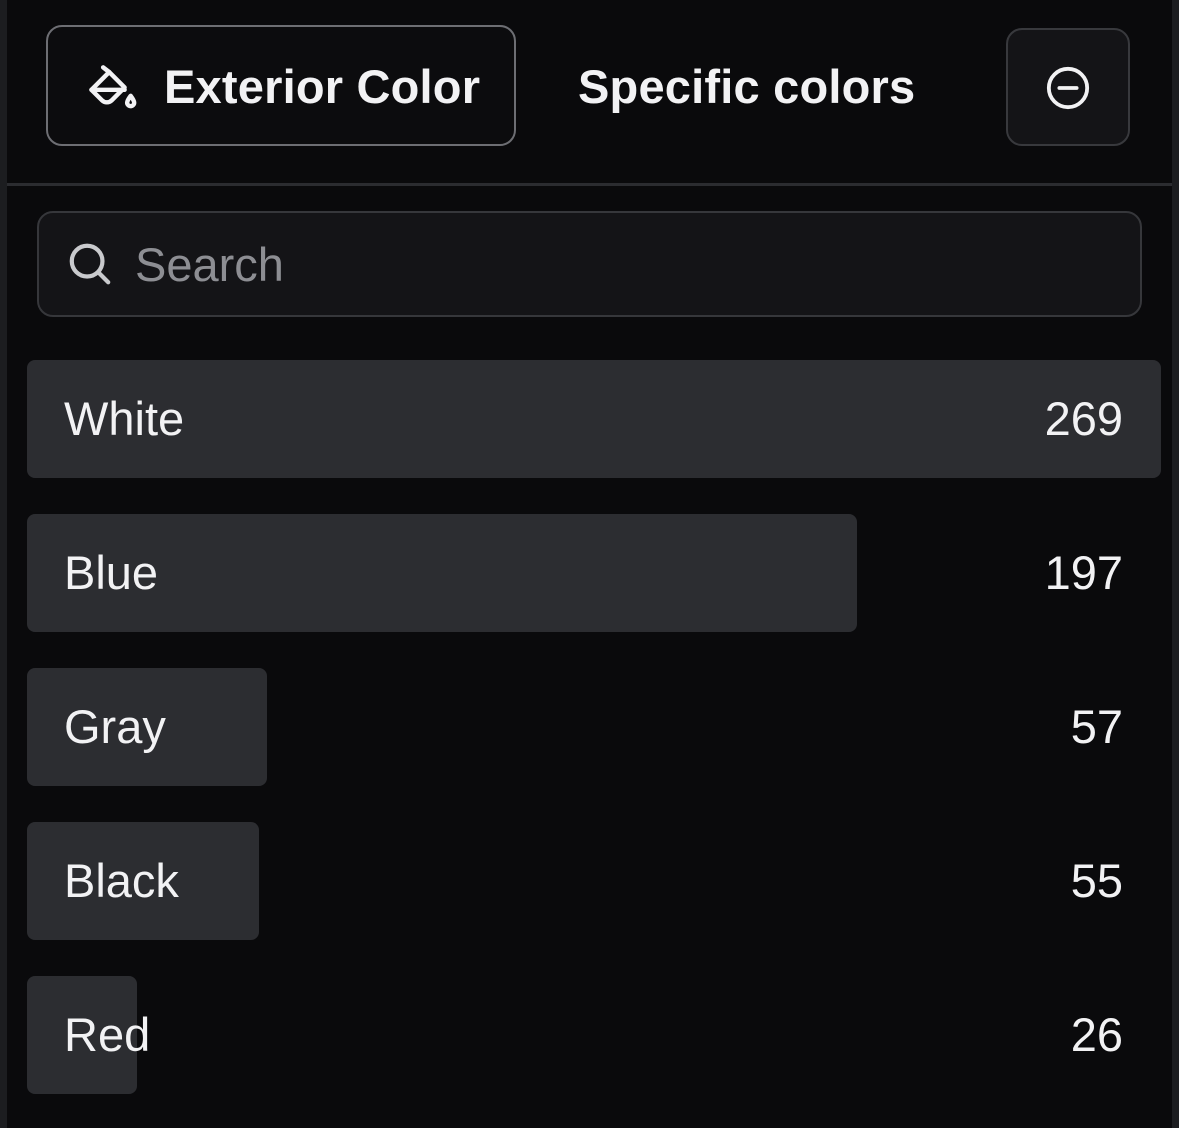 This screenshot has width=1179, height=1128. Describe the element at coordinates (594, 727) in the screenshot. I see `color-option-gray: Gray 57` at that location.